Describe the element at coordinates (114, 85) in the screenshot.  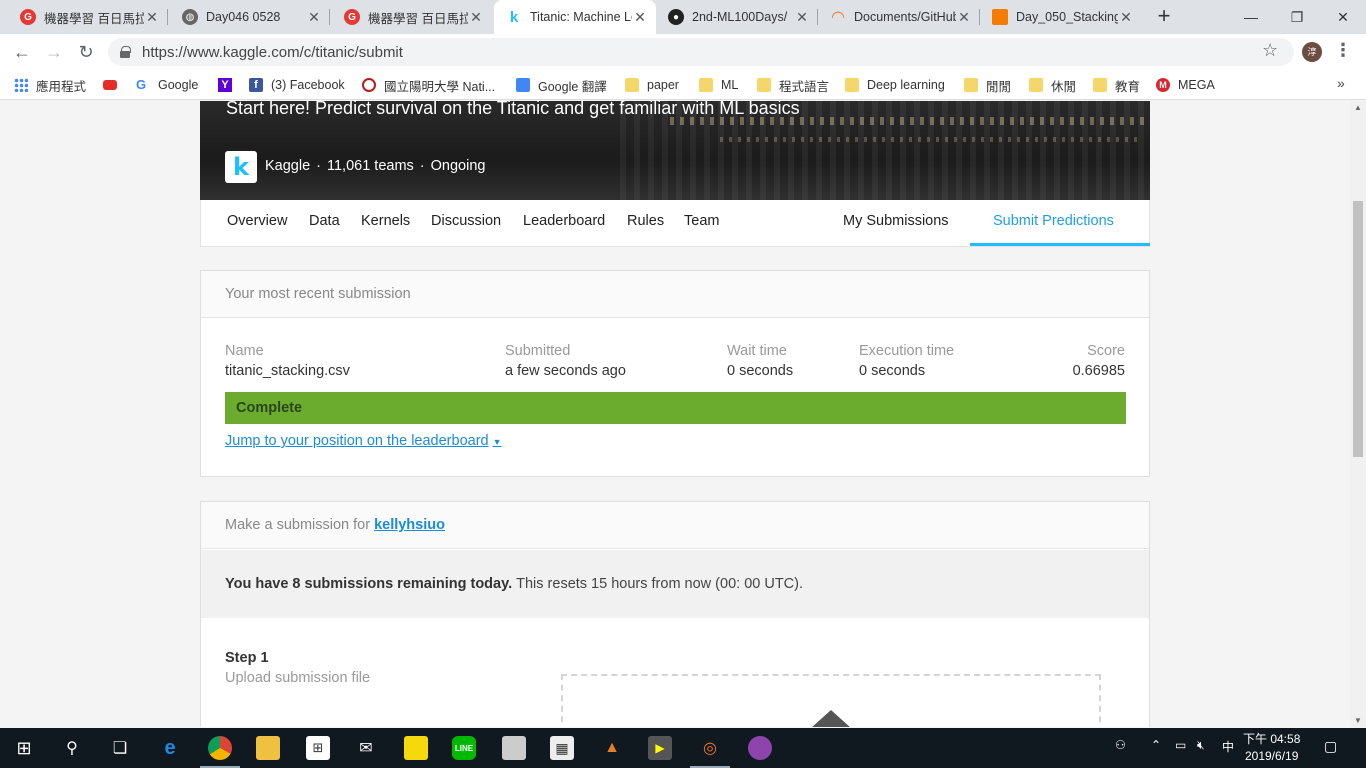
I see `bookmark-youtube` at that location.